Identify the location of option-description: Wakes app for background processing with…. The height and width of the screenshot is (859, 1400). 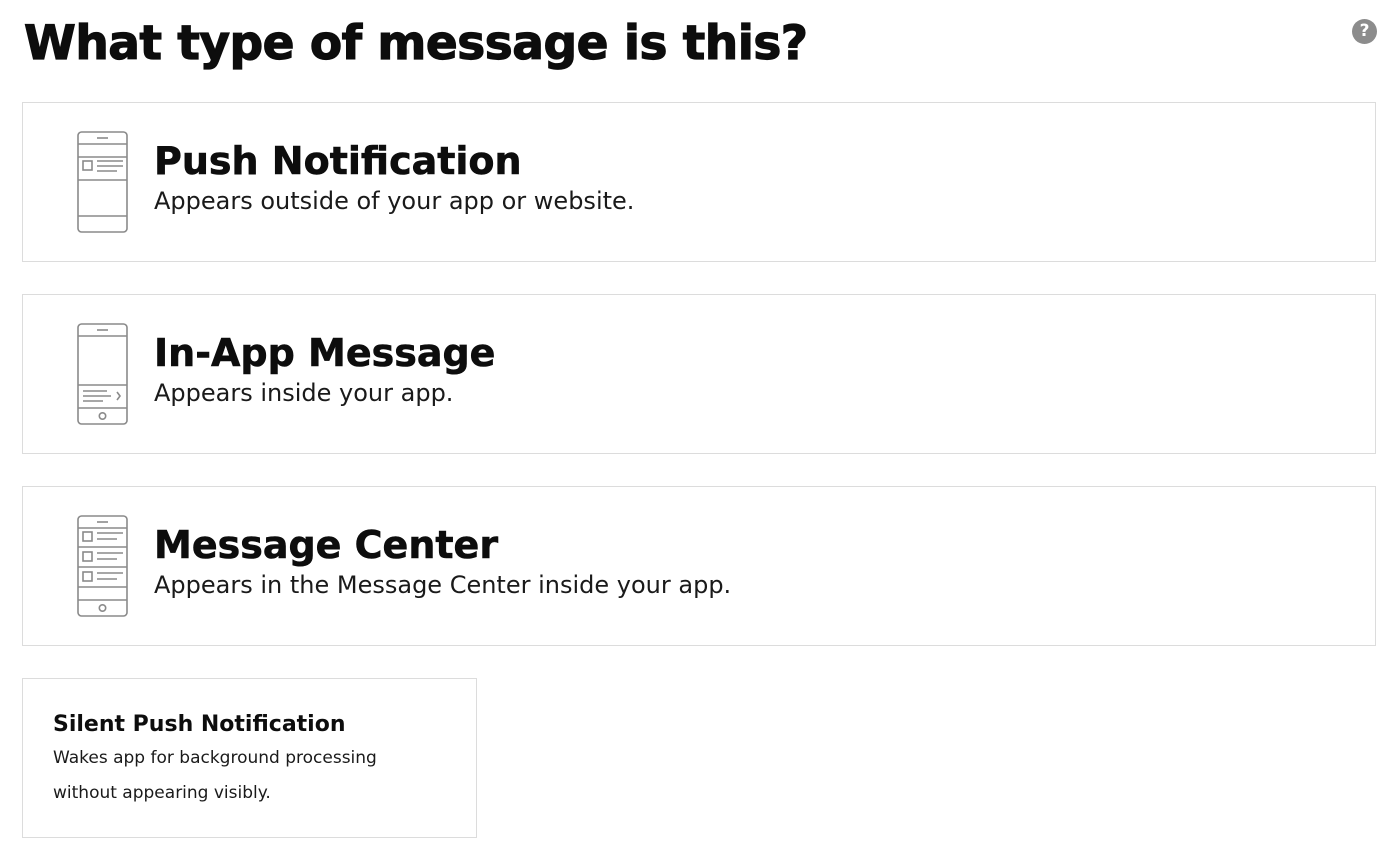
(215, 775).